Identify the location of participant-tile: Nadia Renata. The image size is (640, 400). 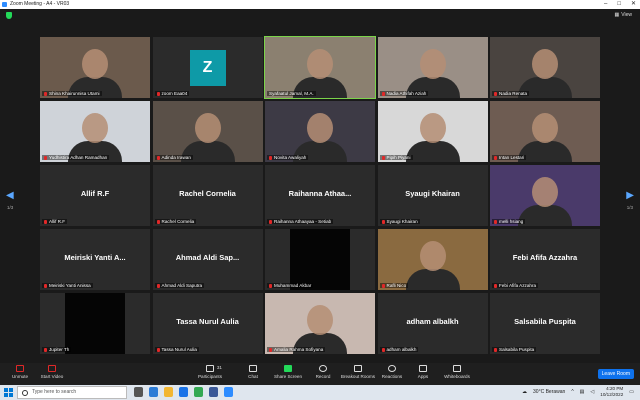
(545, 67).